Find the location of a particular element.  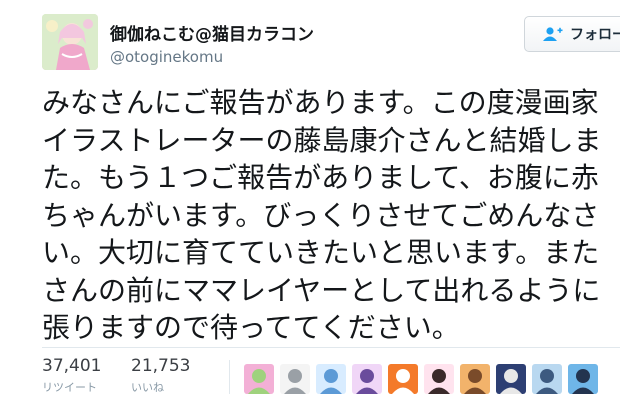

tweet-line: た。もう１つご報告がありまして、お腹に赤 is located at coordinates (320, 177).